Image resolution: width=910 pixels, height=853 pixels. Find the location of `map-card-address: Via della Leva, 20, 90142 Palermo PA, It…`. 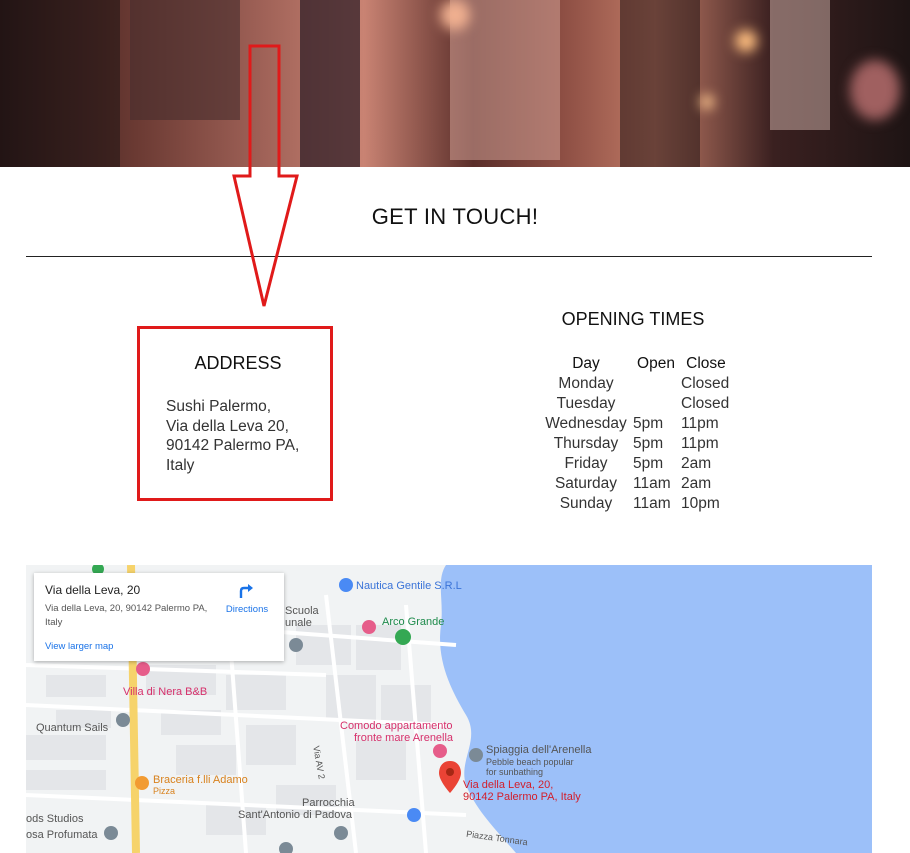

map-card-address: Via della Leva, 20, 90142 Palermo PA, It… is located at coordinates (126, 615).